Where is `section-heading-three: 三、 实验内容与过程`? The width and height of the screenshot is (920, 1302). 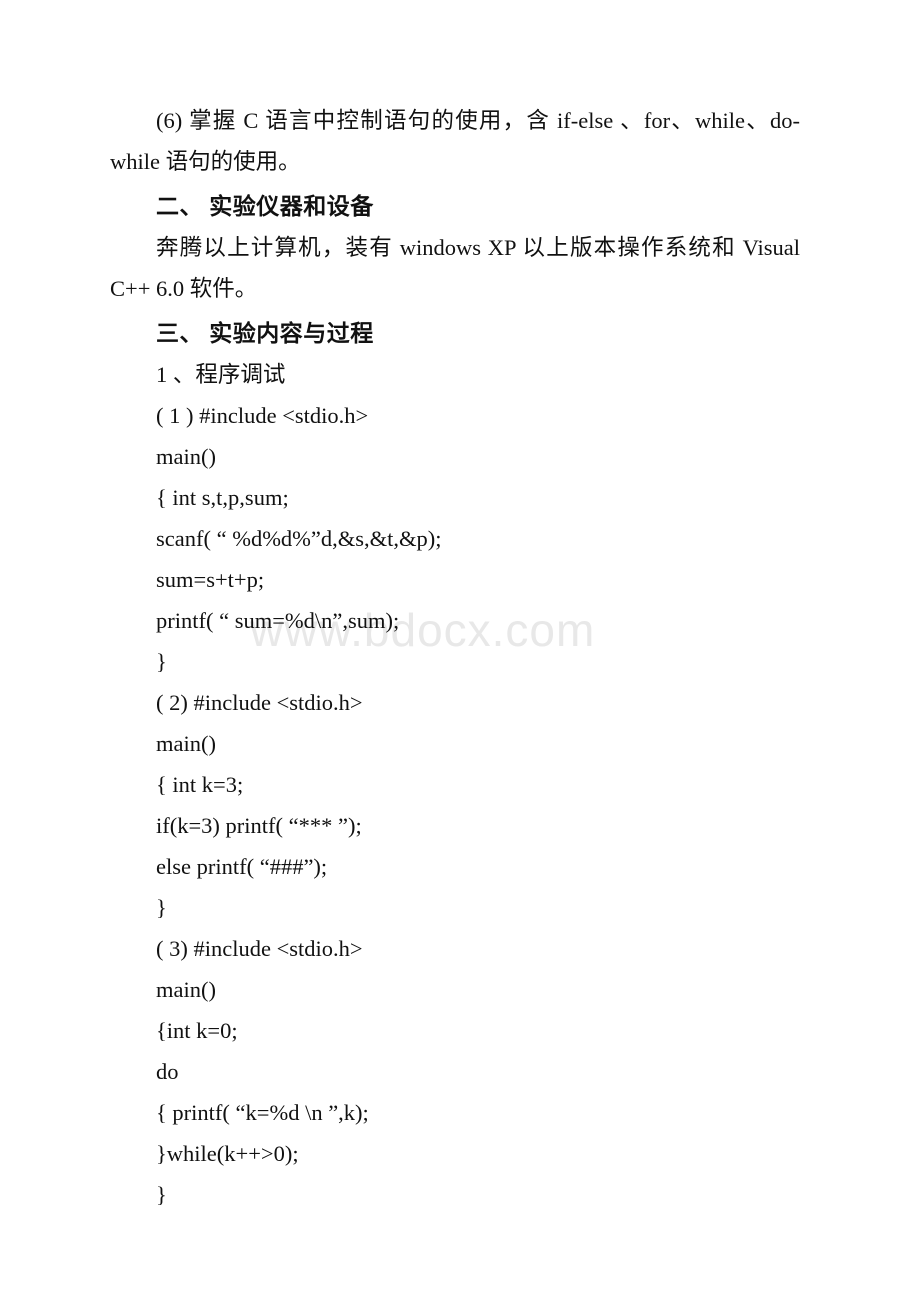
section-heading-three: 三、 实验内容与过程 is located at coordinates (265, 333).